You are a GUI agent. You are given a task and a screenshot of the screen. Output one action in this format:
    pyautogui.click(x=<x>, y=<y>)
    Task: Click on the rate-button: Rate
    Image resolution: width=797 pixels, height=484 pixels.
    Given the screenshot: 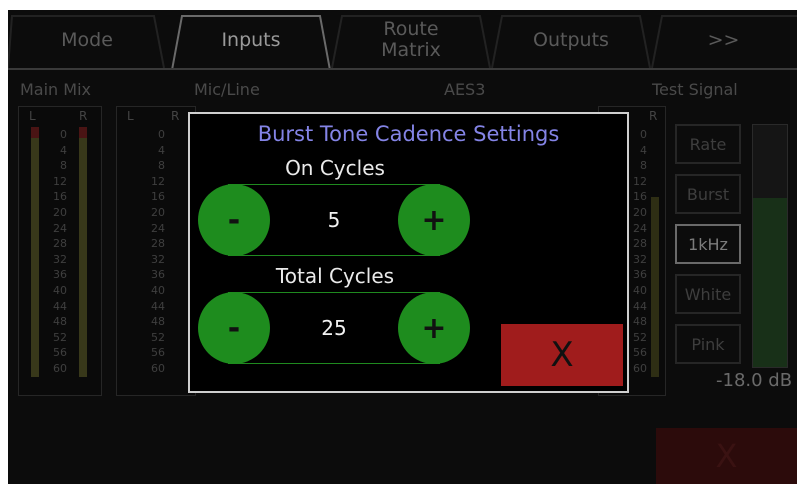 What is the action you would take?
    pyautogui.click(x=708, y=144)
    